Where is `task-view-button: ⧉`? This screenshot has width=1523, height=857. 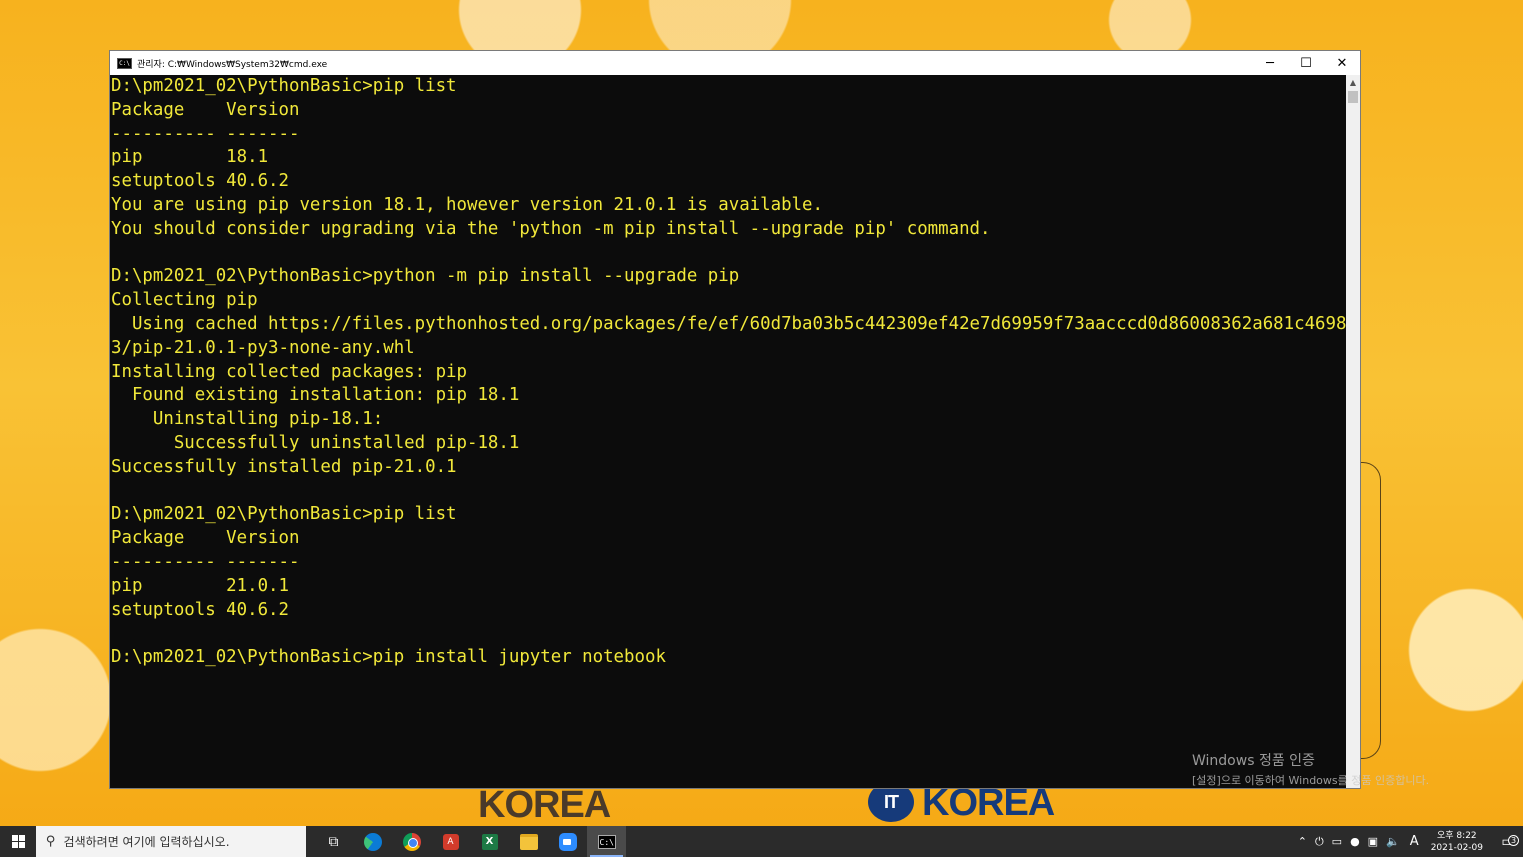
task-view-button: ⧉ is located at coordinates (333, 841).